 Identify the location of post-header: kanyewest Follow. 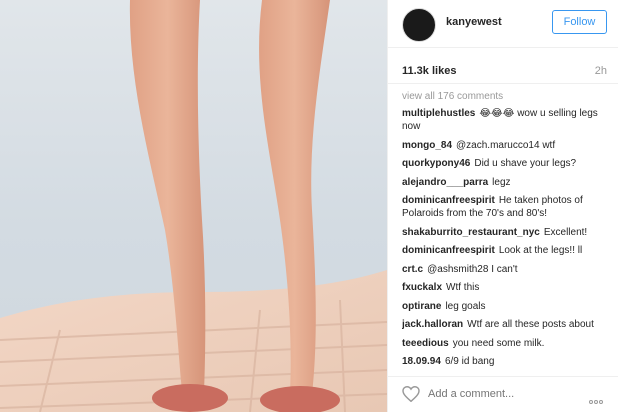
(503, 24).